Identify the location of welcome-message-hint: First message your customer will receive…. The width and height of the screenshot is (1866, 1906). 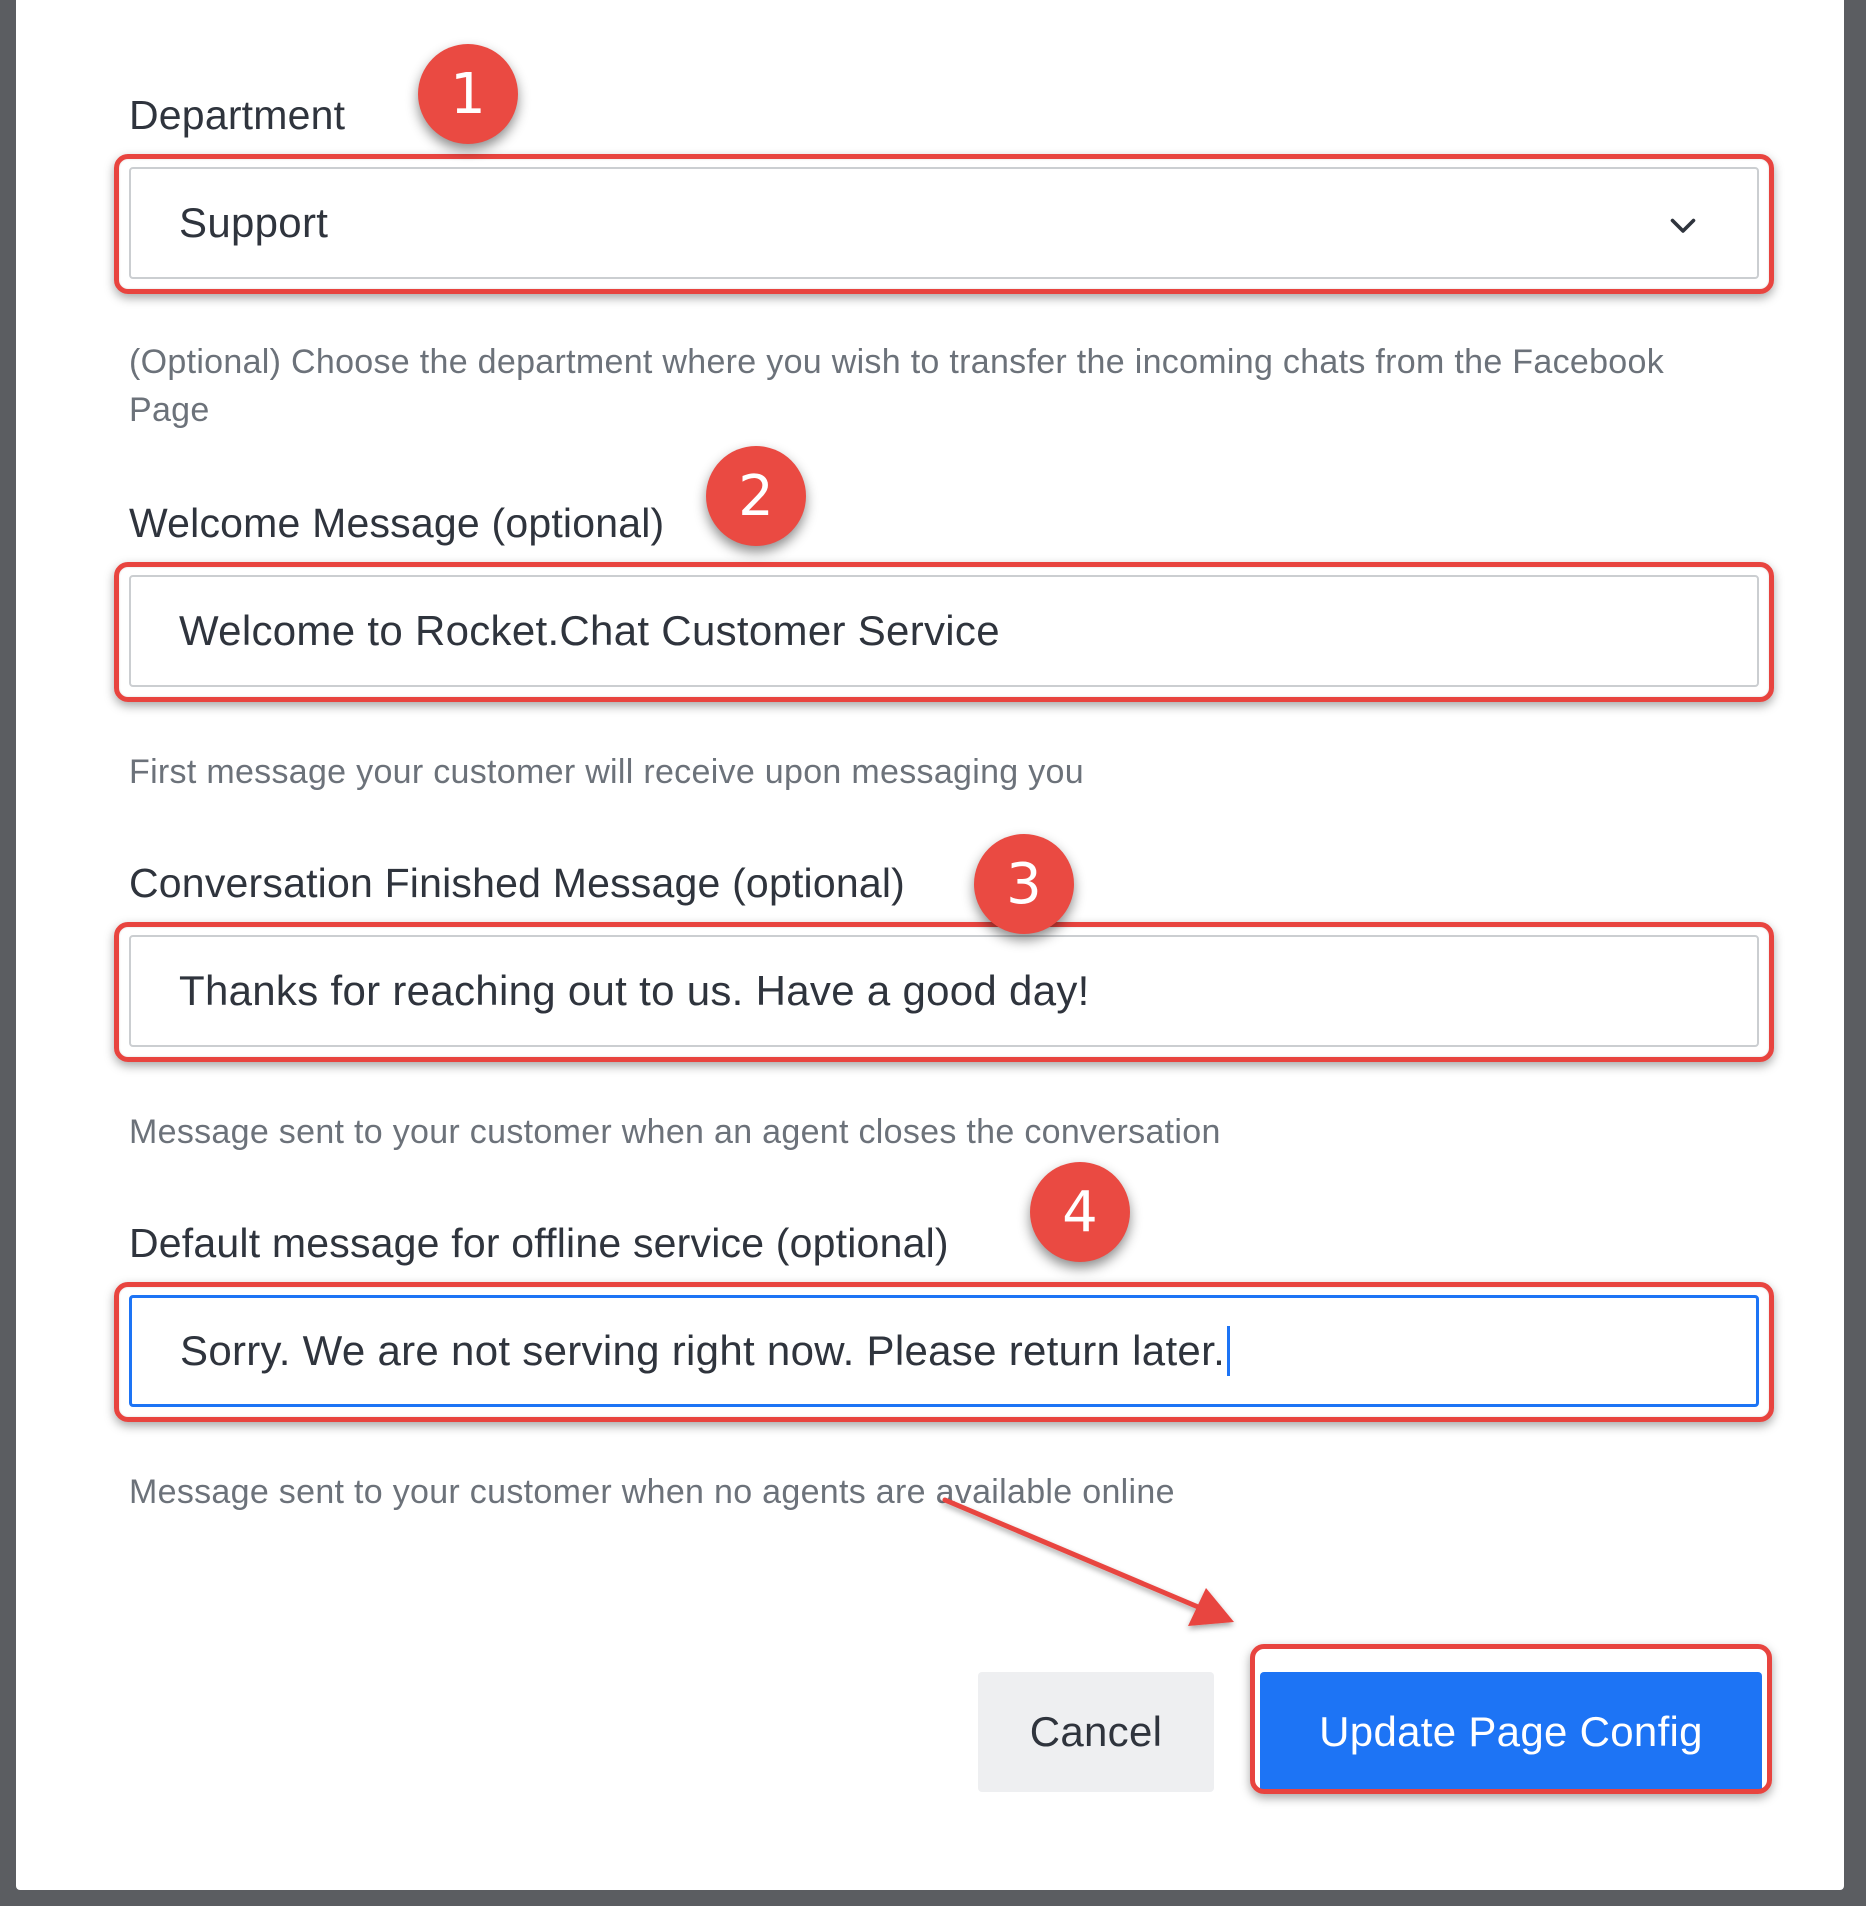
(606, 772).